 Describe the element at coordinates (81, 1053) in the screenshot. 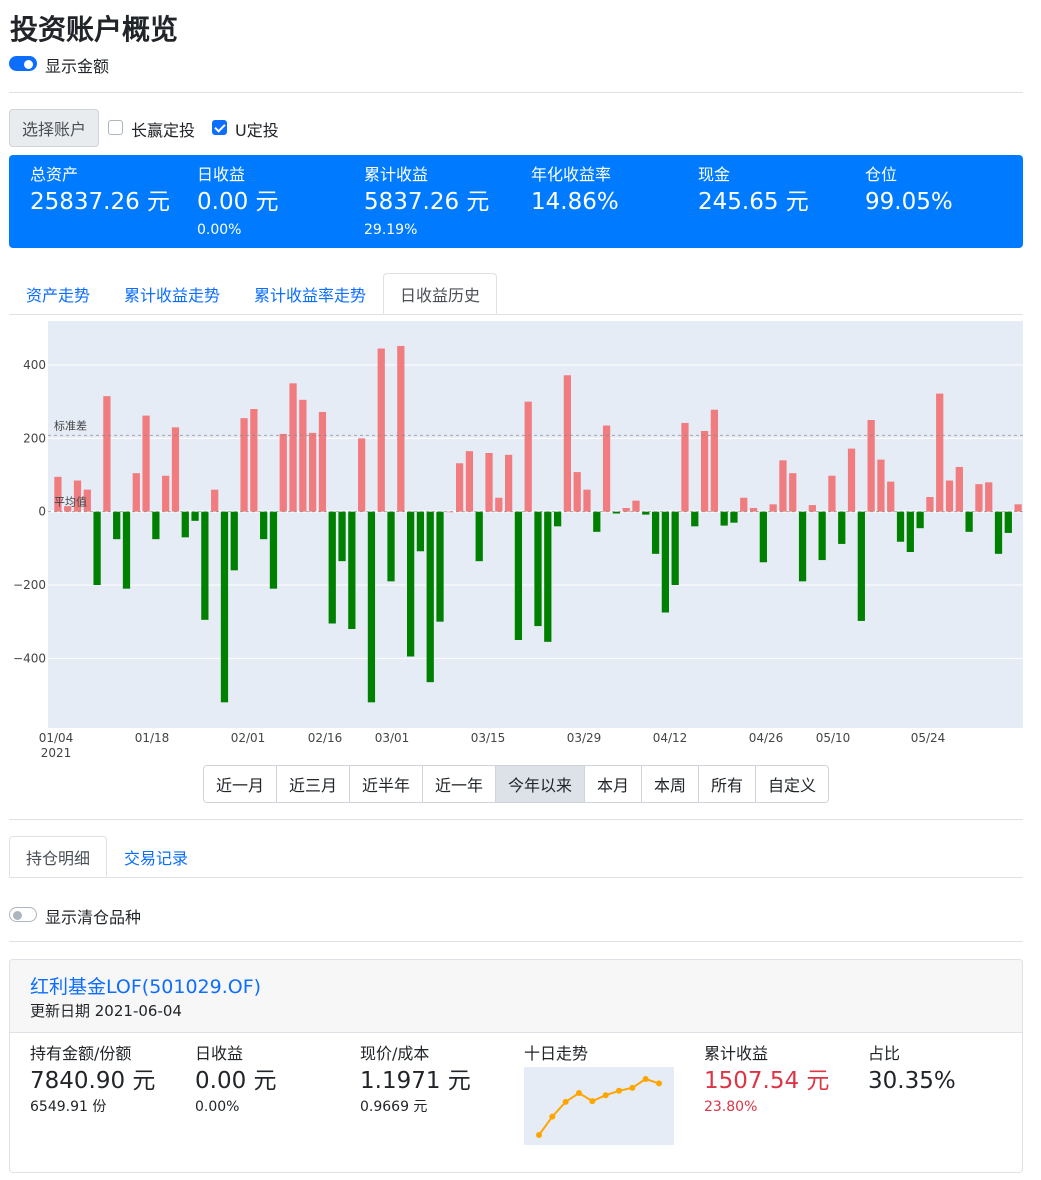

I see `fund-holding-label: 持有金额/份额` at that location.